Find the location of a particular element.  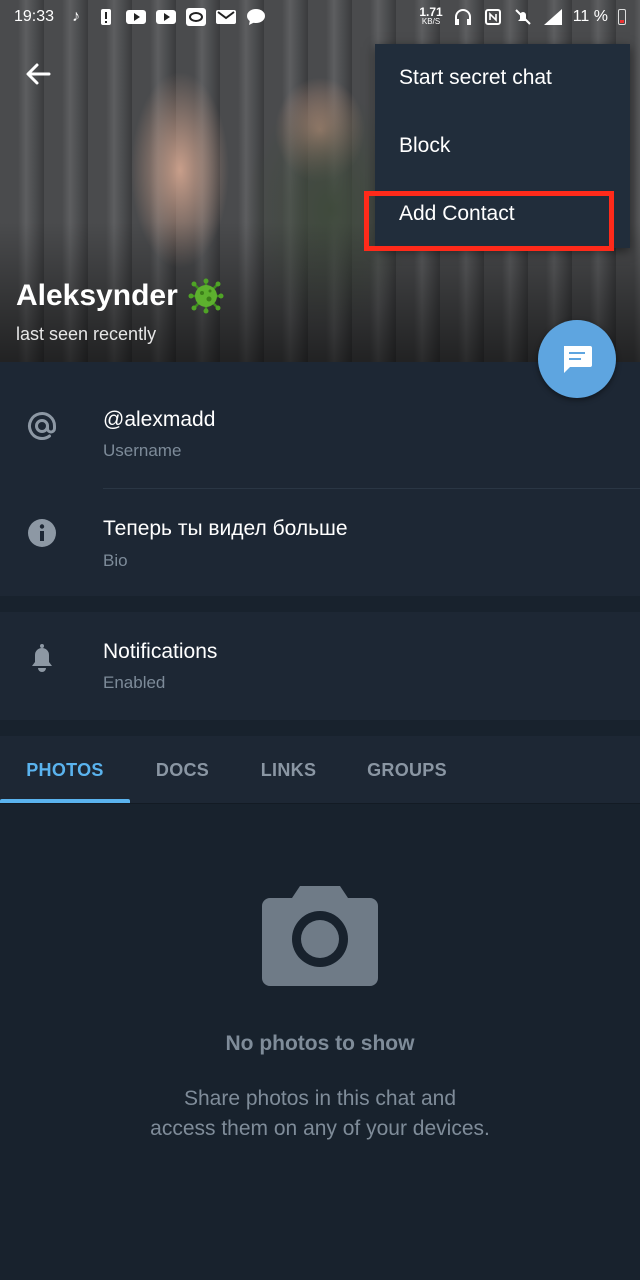

mute-icon is located at coordinates (523, 17).